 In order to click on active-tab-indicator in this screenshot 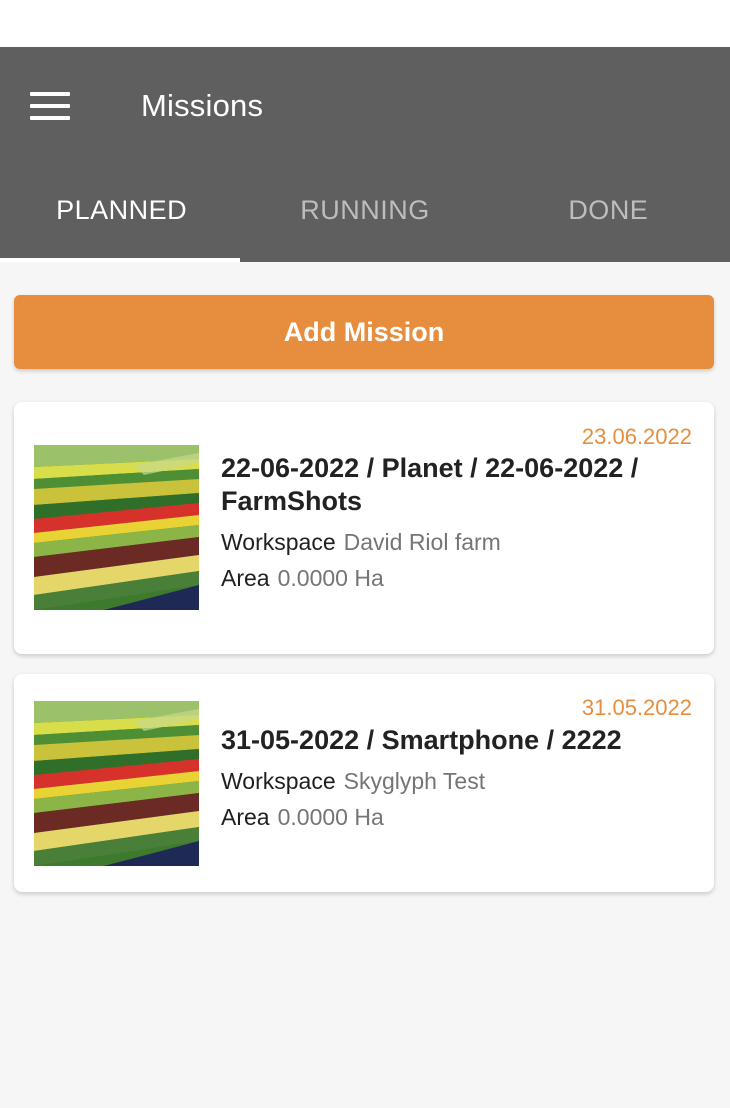, I will do `click(120, 260)`.